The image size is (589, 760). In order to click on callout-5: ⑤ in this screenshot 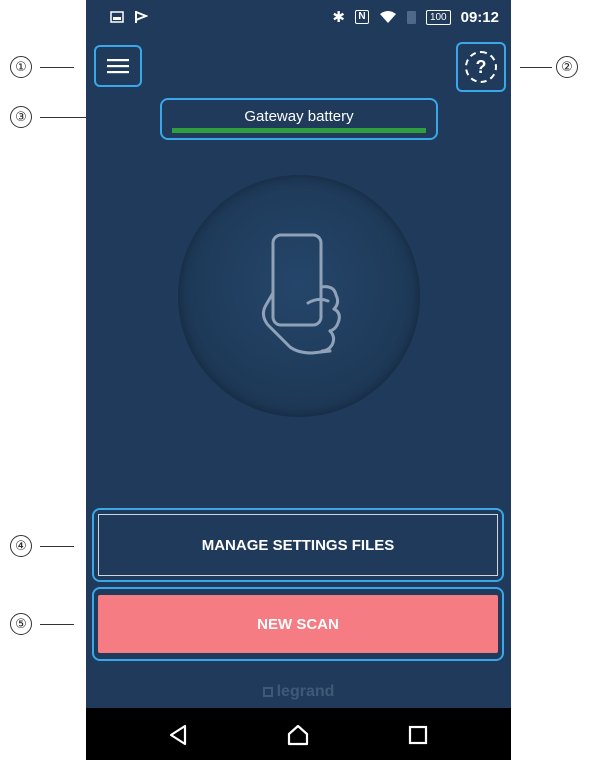, I will do `click(21, 624)`.